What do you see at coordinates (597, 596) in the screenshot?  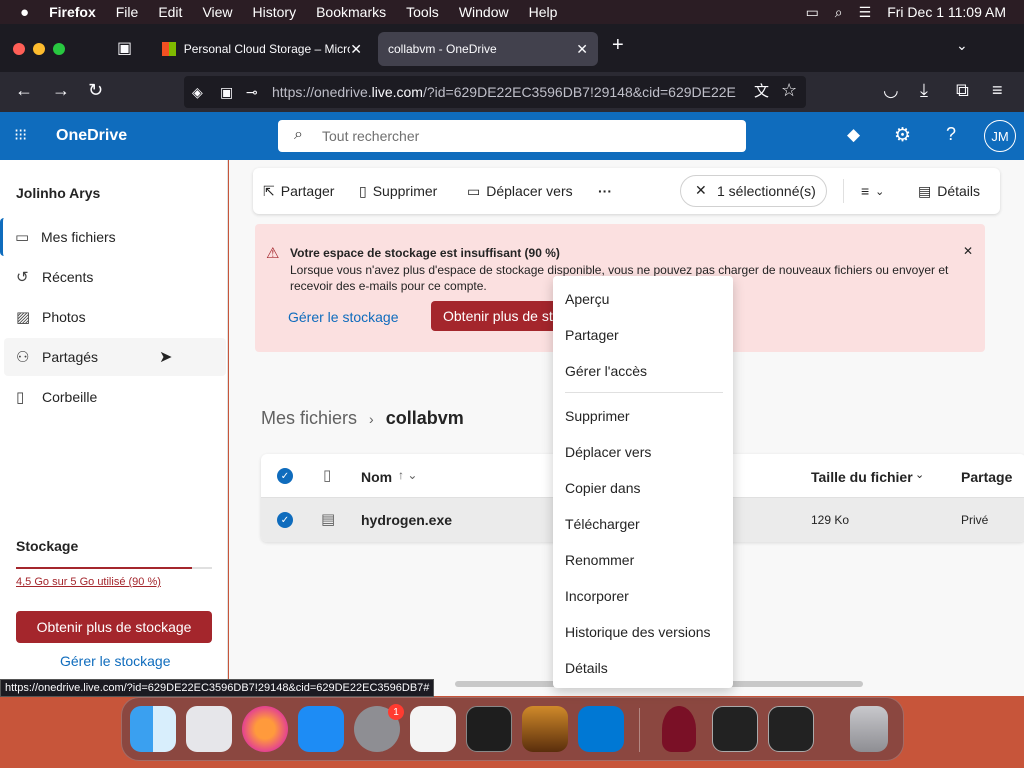 I see `menu-item-embed: Incorporer` at bounding box center [597, 596].